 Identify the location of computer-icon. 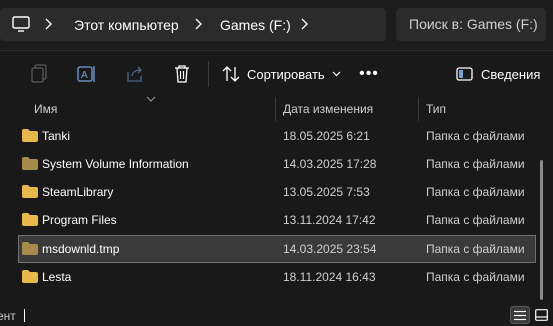
(21, 24).